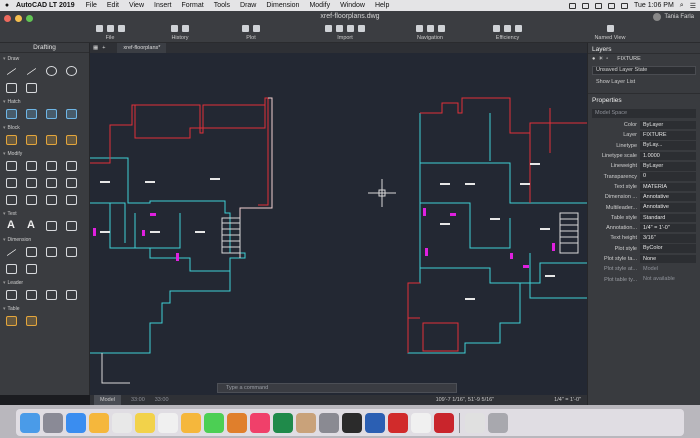 The image size is (700, 438). Describe the element at coordinates (644, 176) in the screenshot. I see `property-row: Transparency 0` at that location.